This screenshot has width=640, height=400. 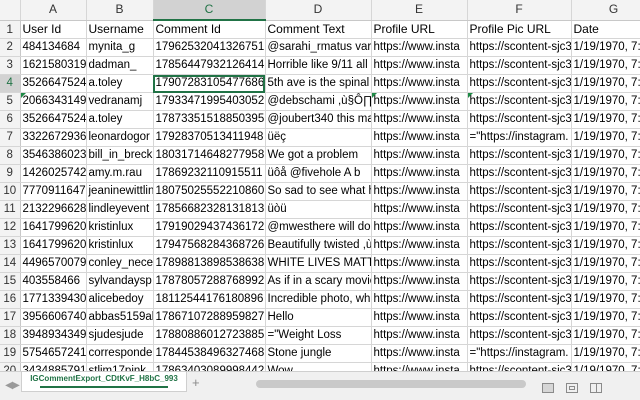 What do you see at coordinates (419, 173) in the screenshot?
I see `cell-e9: https://www.insta` at bounding box center [419, 173].